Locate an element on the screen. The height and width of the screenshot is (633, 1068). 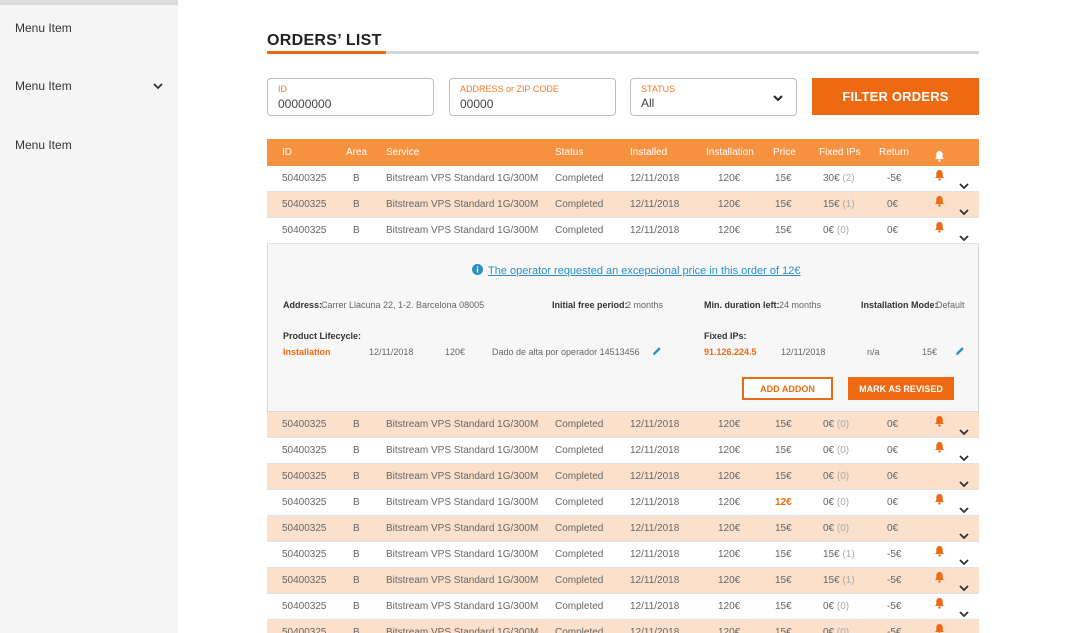
fixed-ips-amount: 30€ is located at coordinates (831, 178).